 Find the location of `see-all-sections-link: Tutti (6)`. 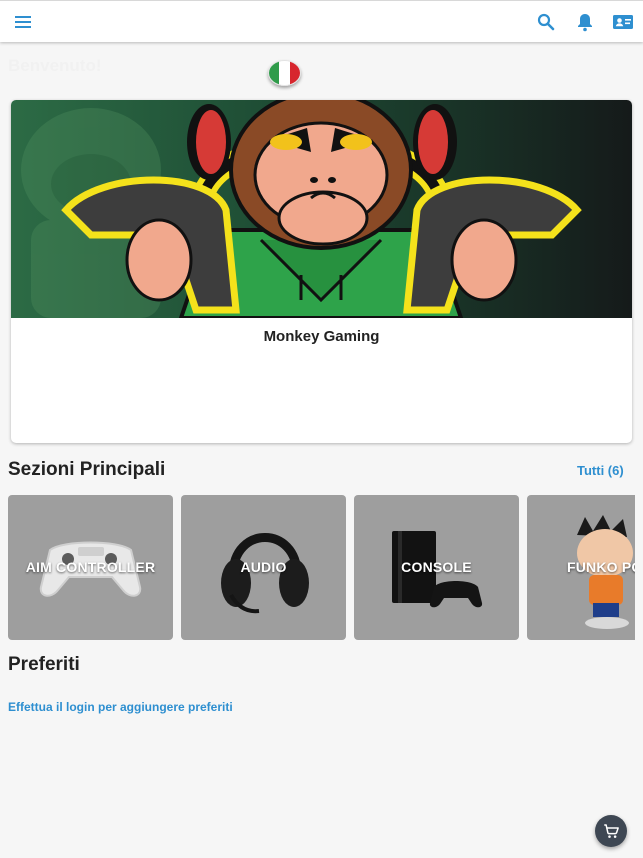

see-all-sections-link: Tutti (6) is located at coordinates (600, 470).